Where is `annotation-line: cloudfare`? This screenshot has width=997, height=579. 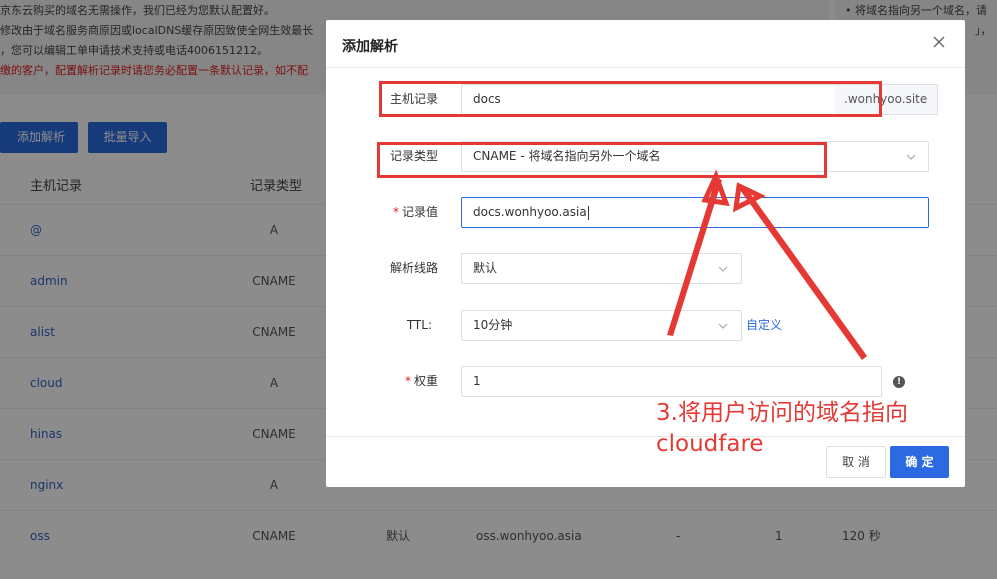
annotation-line: cloudfare is located at coordinates (710, 444).